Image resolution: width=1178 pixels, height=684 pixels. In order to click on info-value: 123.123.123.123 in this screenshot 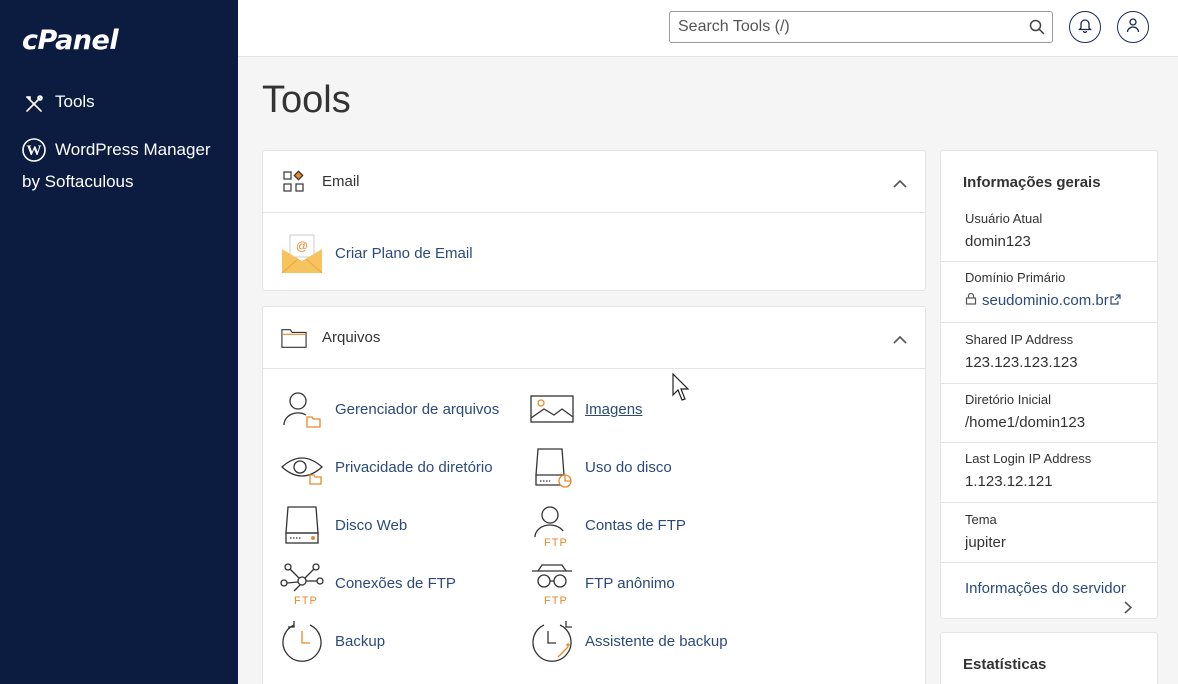, I will do `click(1021, 362)`.